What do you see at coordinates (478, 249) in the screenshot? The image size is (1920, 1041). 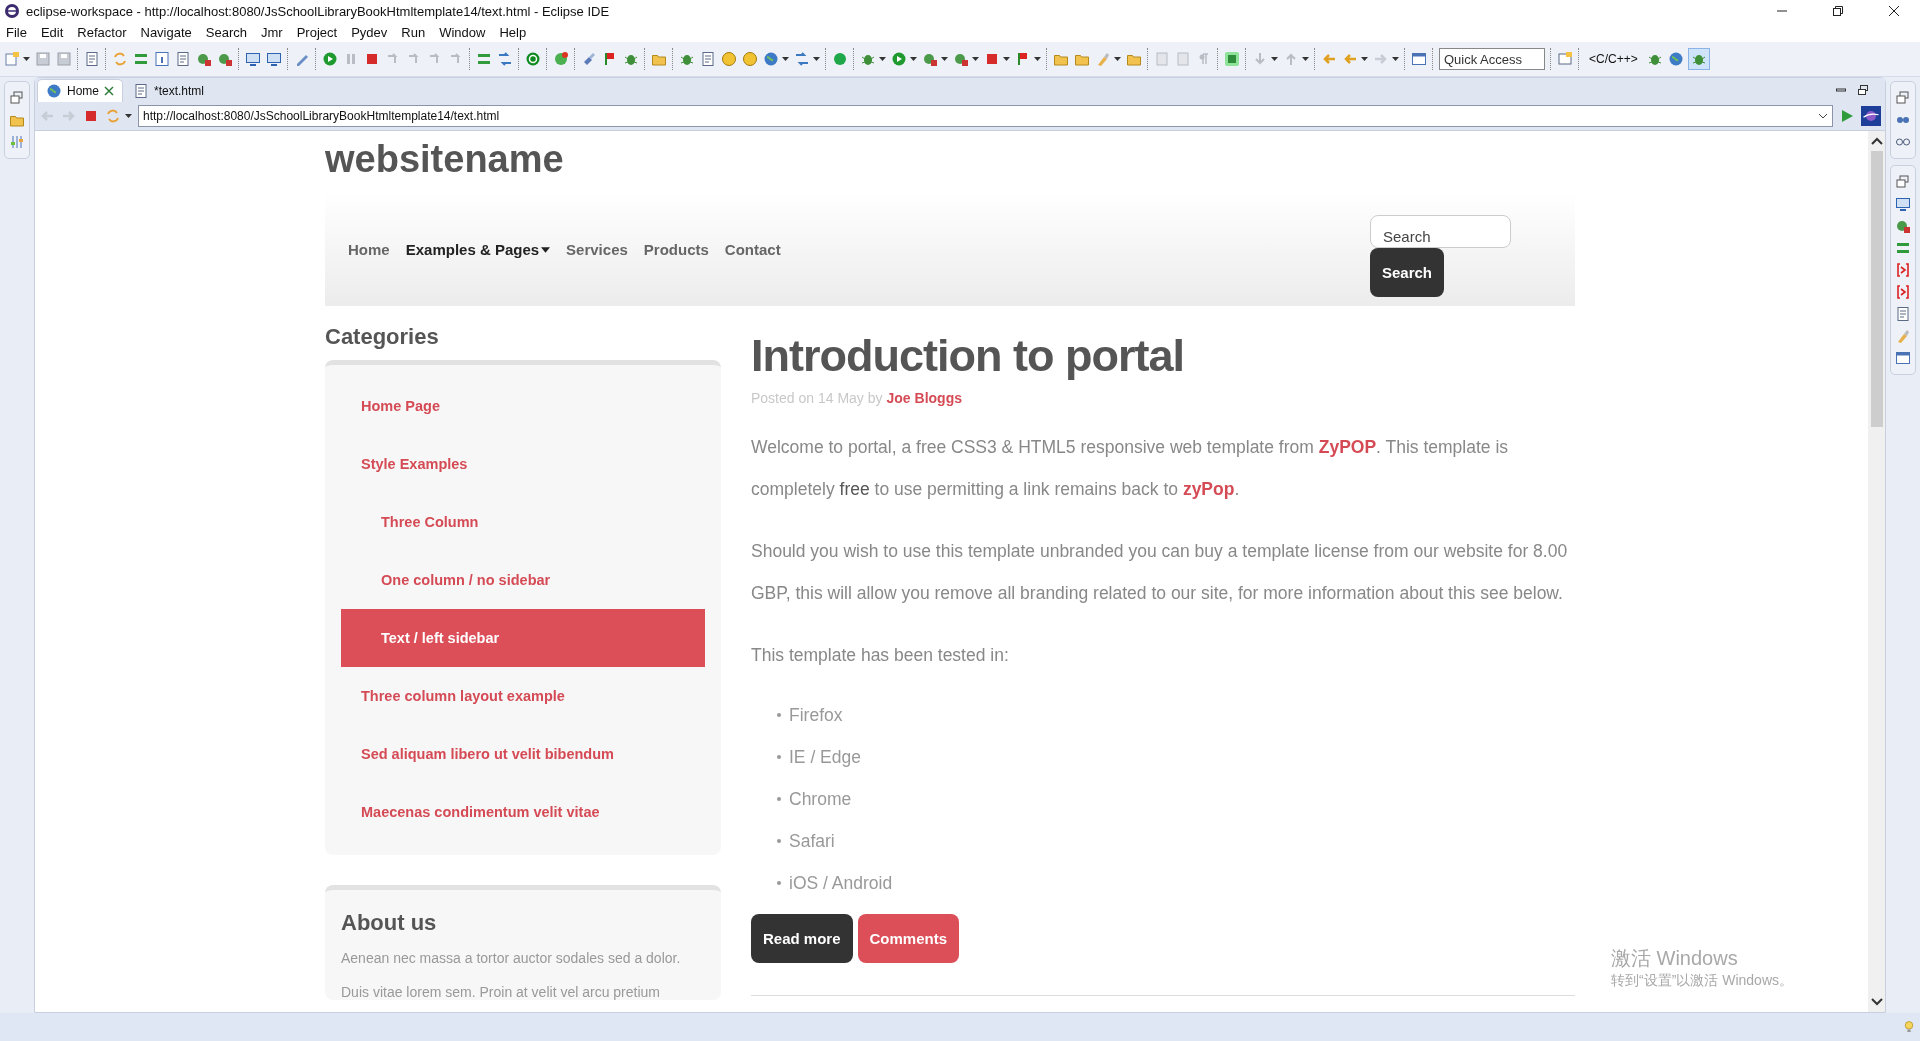 I see `nav-link: Examples & Pages` at bounding box center [478, 249].